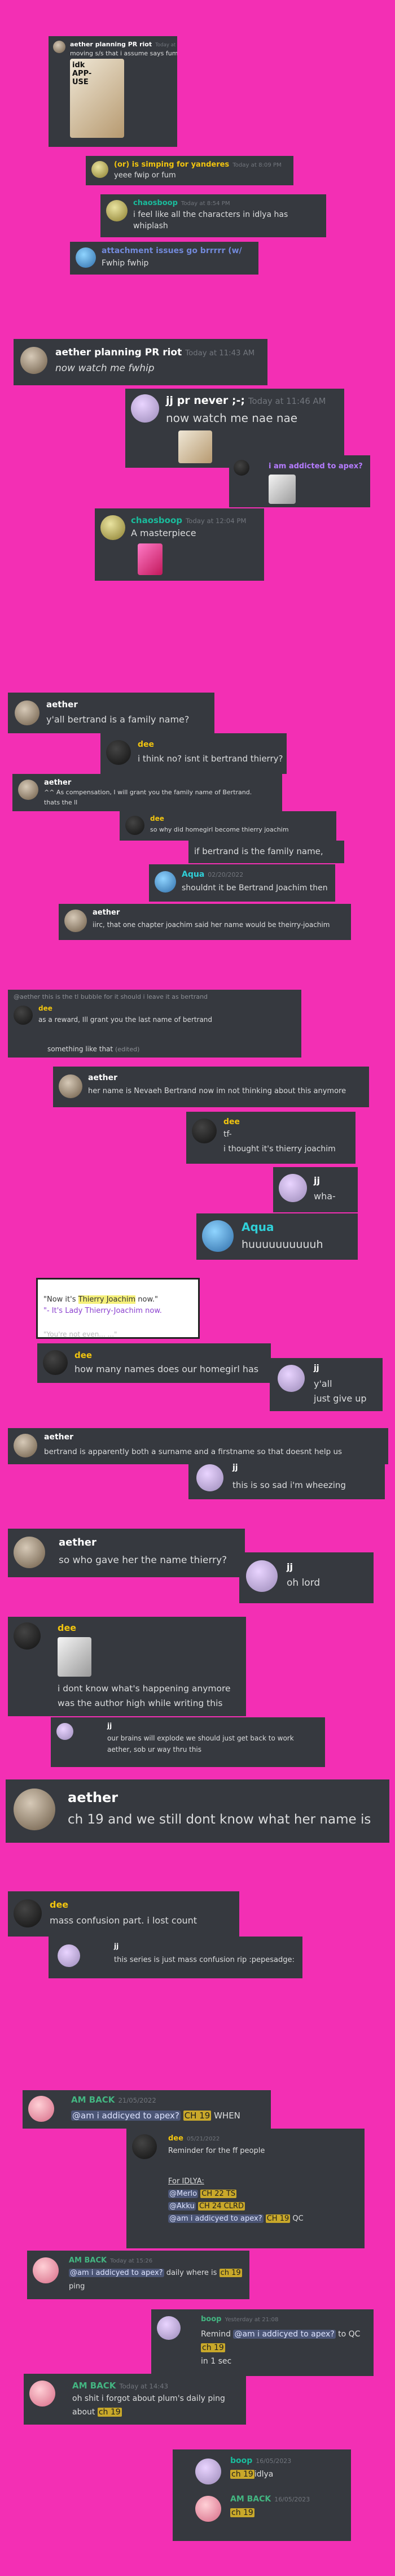 This screenshot has width=395, height=2576. What do you see at coordinates (172, 250) in the screenshot?
I see `username: attachment issues go brrrrr (w/` at bounding box center [172, 250].